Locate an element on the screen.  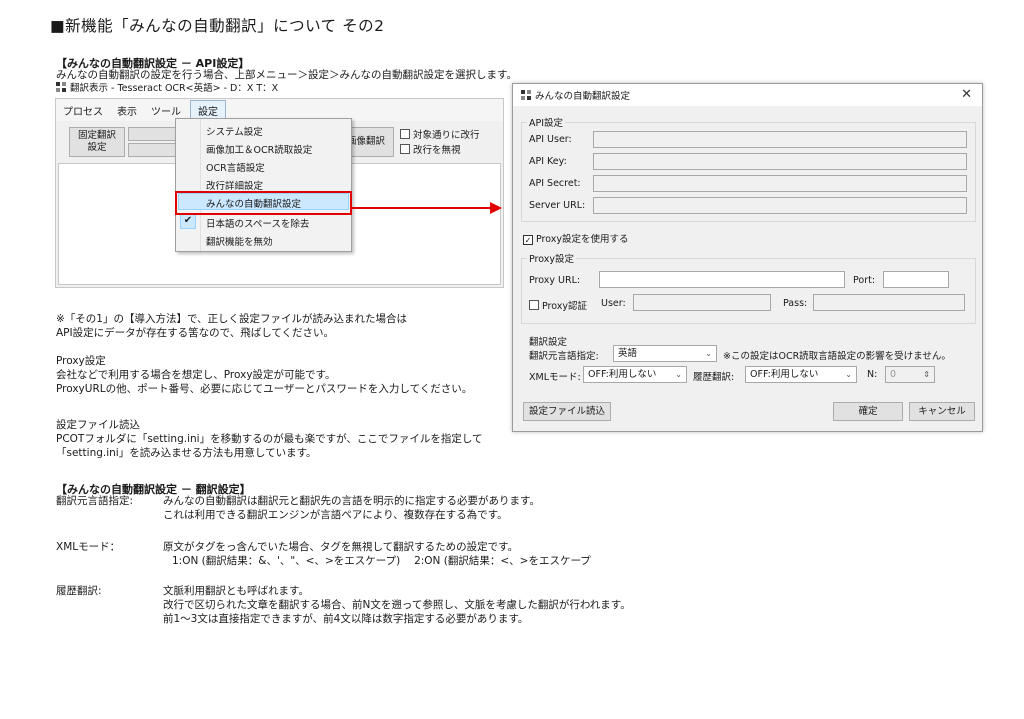
checkbox-ignore-label: 改行を無視 is located at coordinates (437, 150).